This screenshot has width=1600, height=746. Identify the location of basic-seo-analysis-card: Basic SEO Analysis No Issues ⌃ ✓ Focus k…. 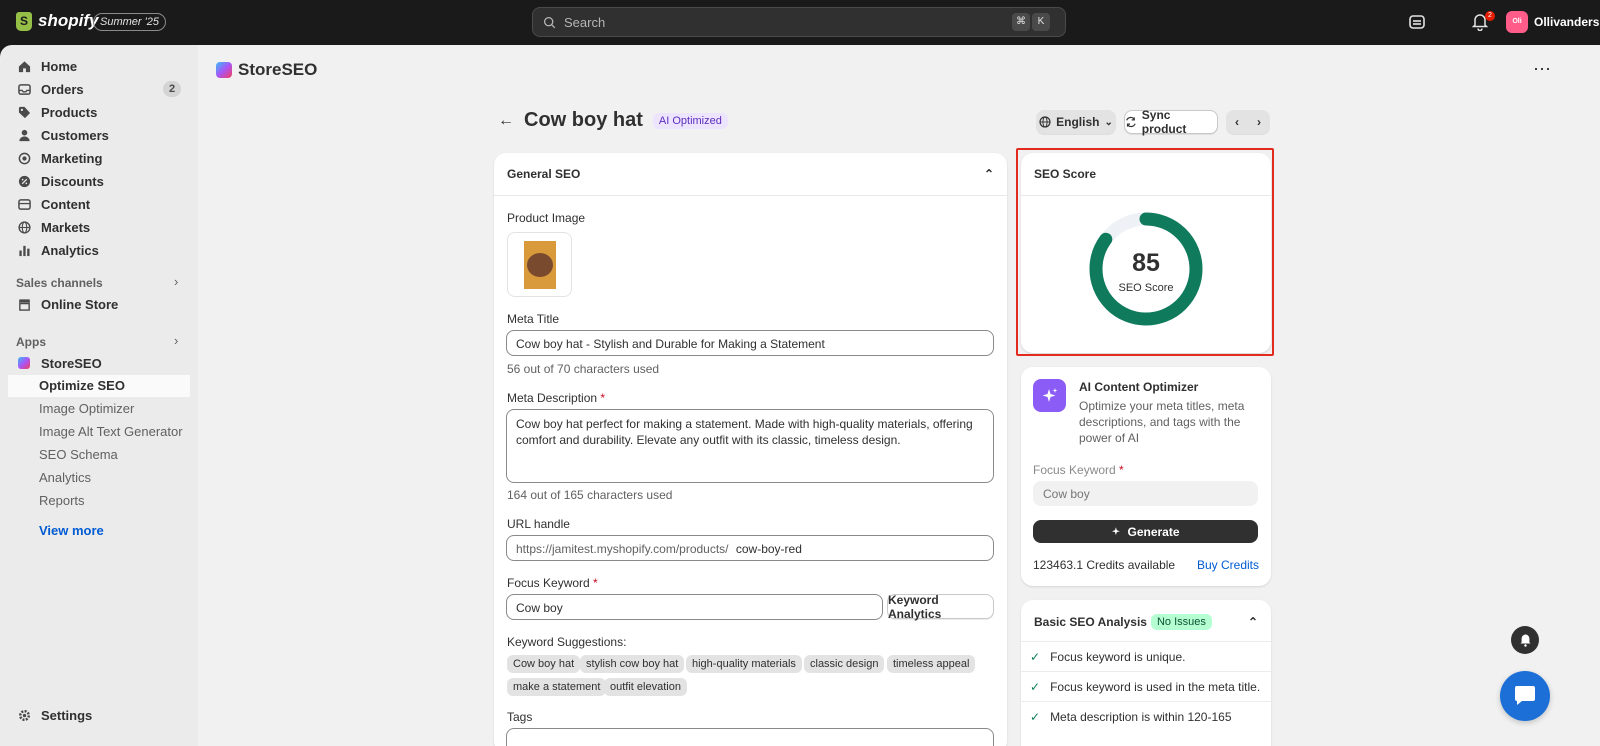
(1146, 673).